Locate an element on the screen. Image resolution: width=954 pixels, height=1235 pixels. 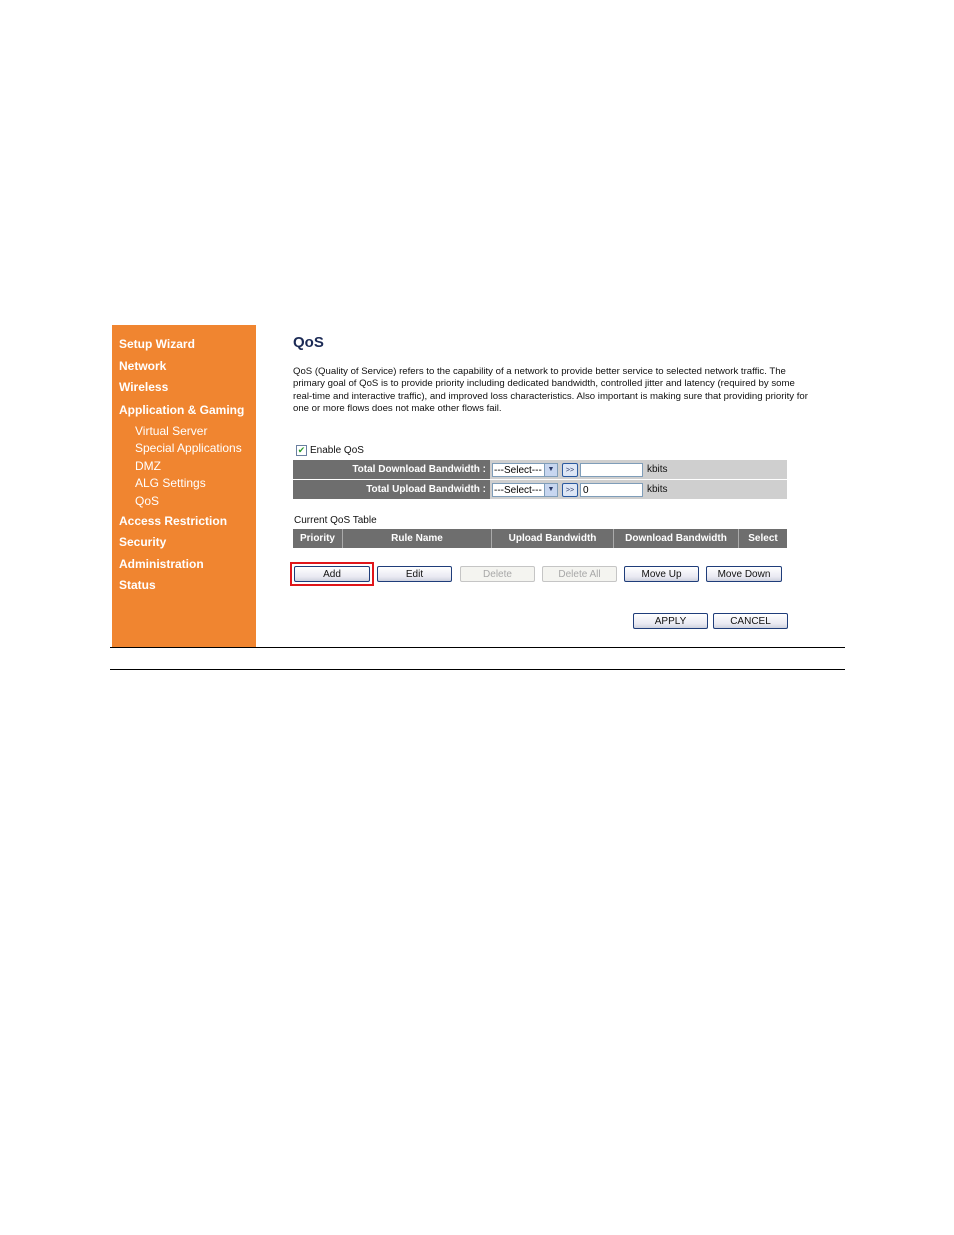
upload-bandwidth-label: Total Upload Bandwidth : is located at coordinates (391, 489).